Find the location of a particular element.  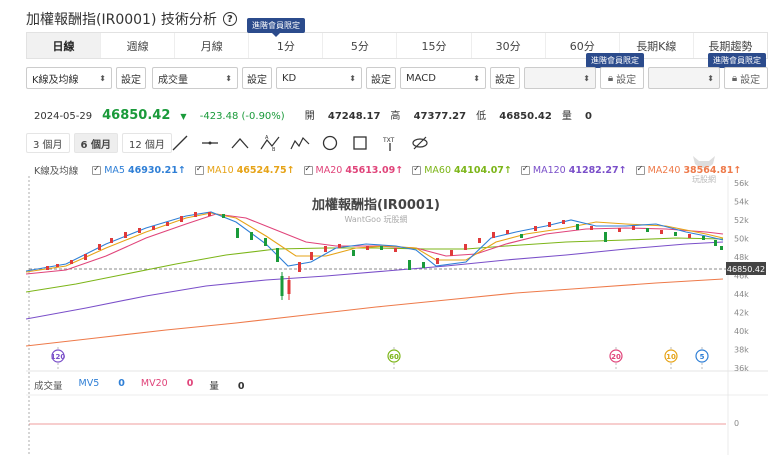

ma120-name: MA120 is located at coordinates (549, 170).